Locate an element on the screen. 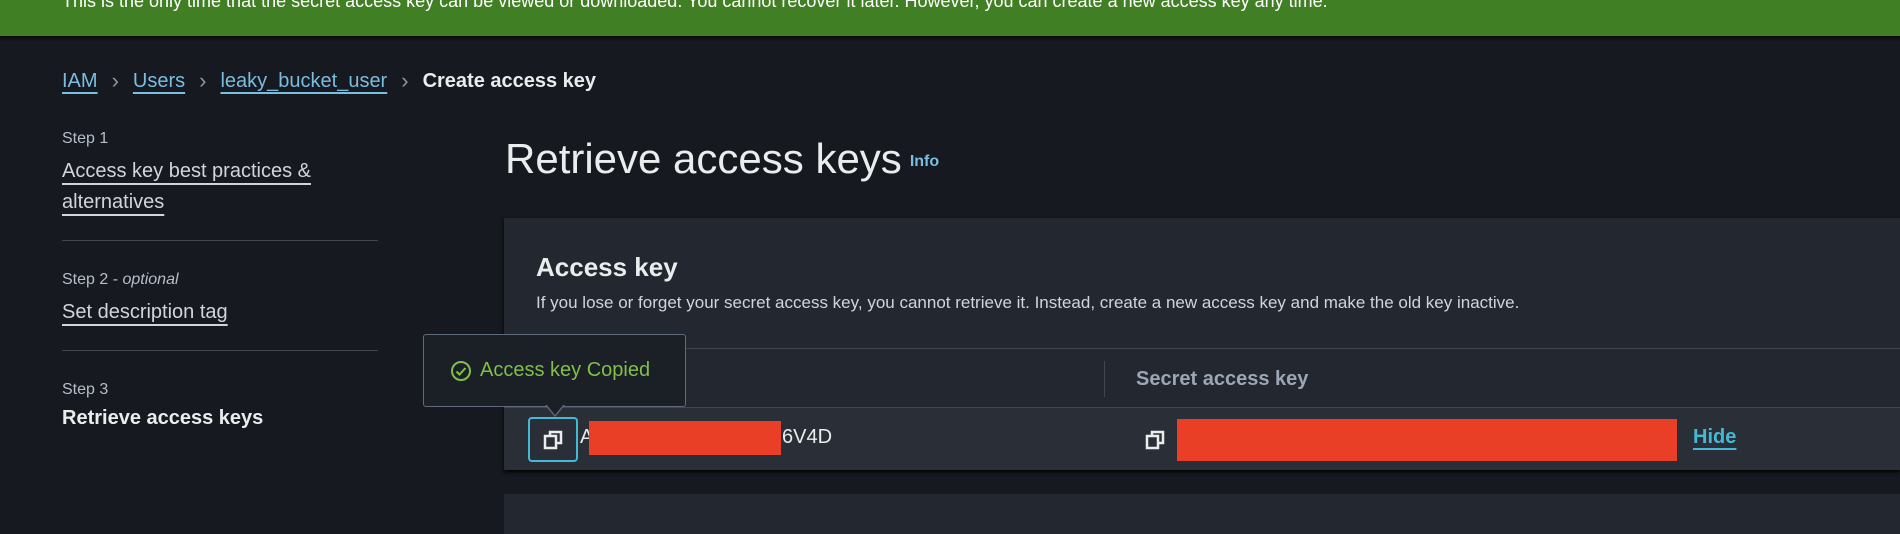 The width and height of the screenshot is (1900, 534). copied-tooltip: Access key Copied is located at coordinates (554, 370).